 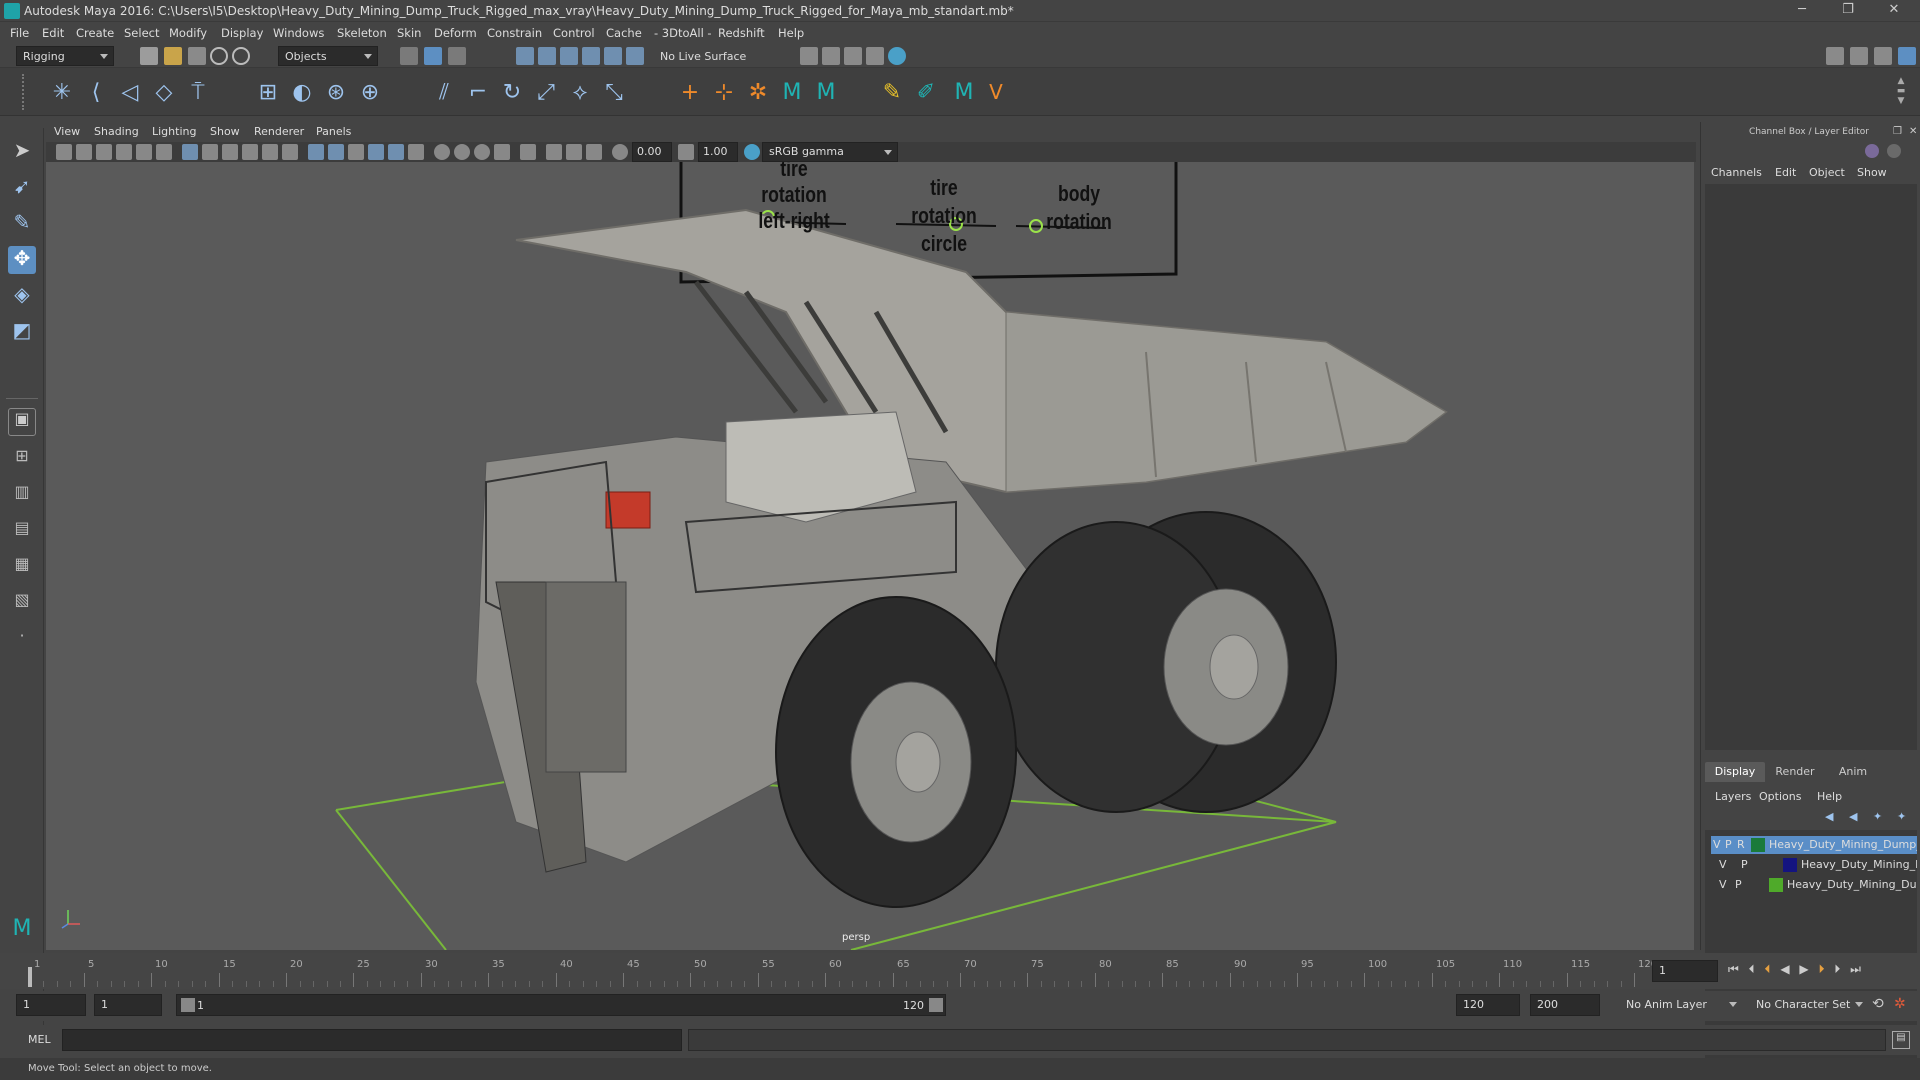 I want to click on image-plane-icon, so click(x=124, y=152).